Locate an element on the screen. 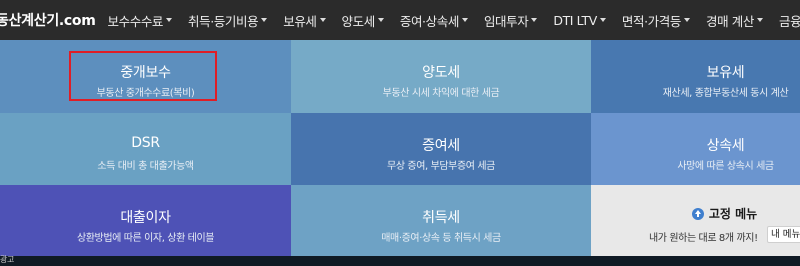  nav-item-rental-investment: 임대투자 is located at coordinates (510, 20).